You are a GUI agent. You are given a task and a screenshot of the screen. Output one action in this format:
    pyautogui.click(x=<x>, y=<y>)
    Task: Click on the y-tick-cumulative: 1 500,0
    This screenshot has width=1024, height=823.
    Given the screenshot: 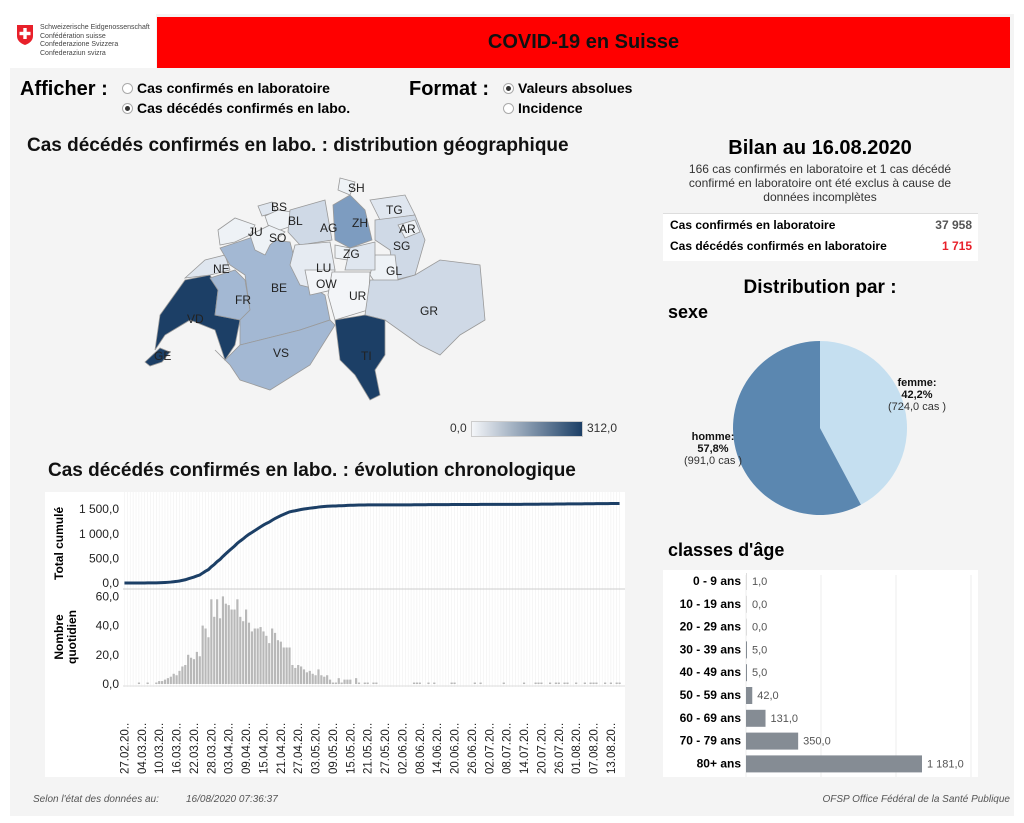 What is the action you would take?
    pyautogui.click(x=99, y=509)
    